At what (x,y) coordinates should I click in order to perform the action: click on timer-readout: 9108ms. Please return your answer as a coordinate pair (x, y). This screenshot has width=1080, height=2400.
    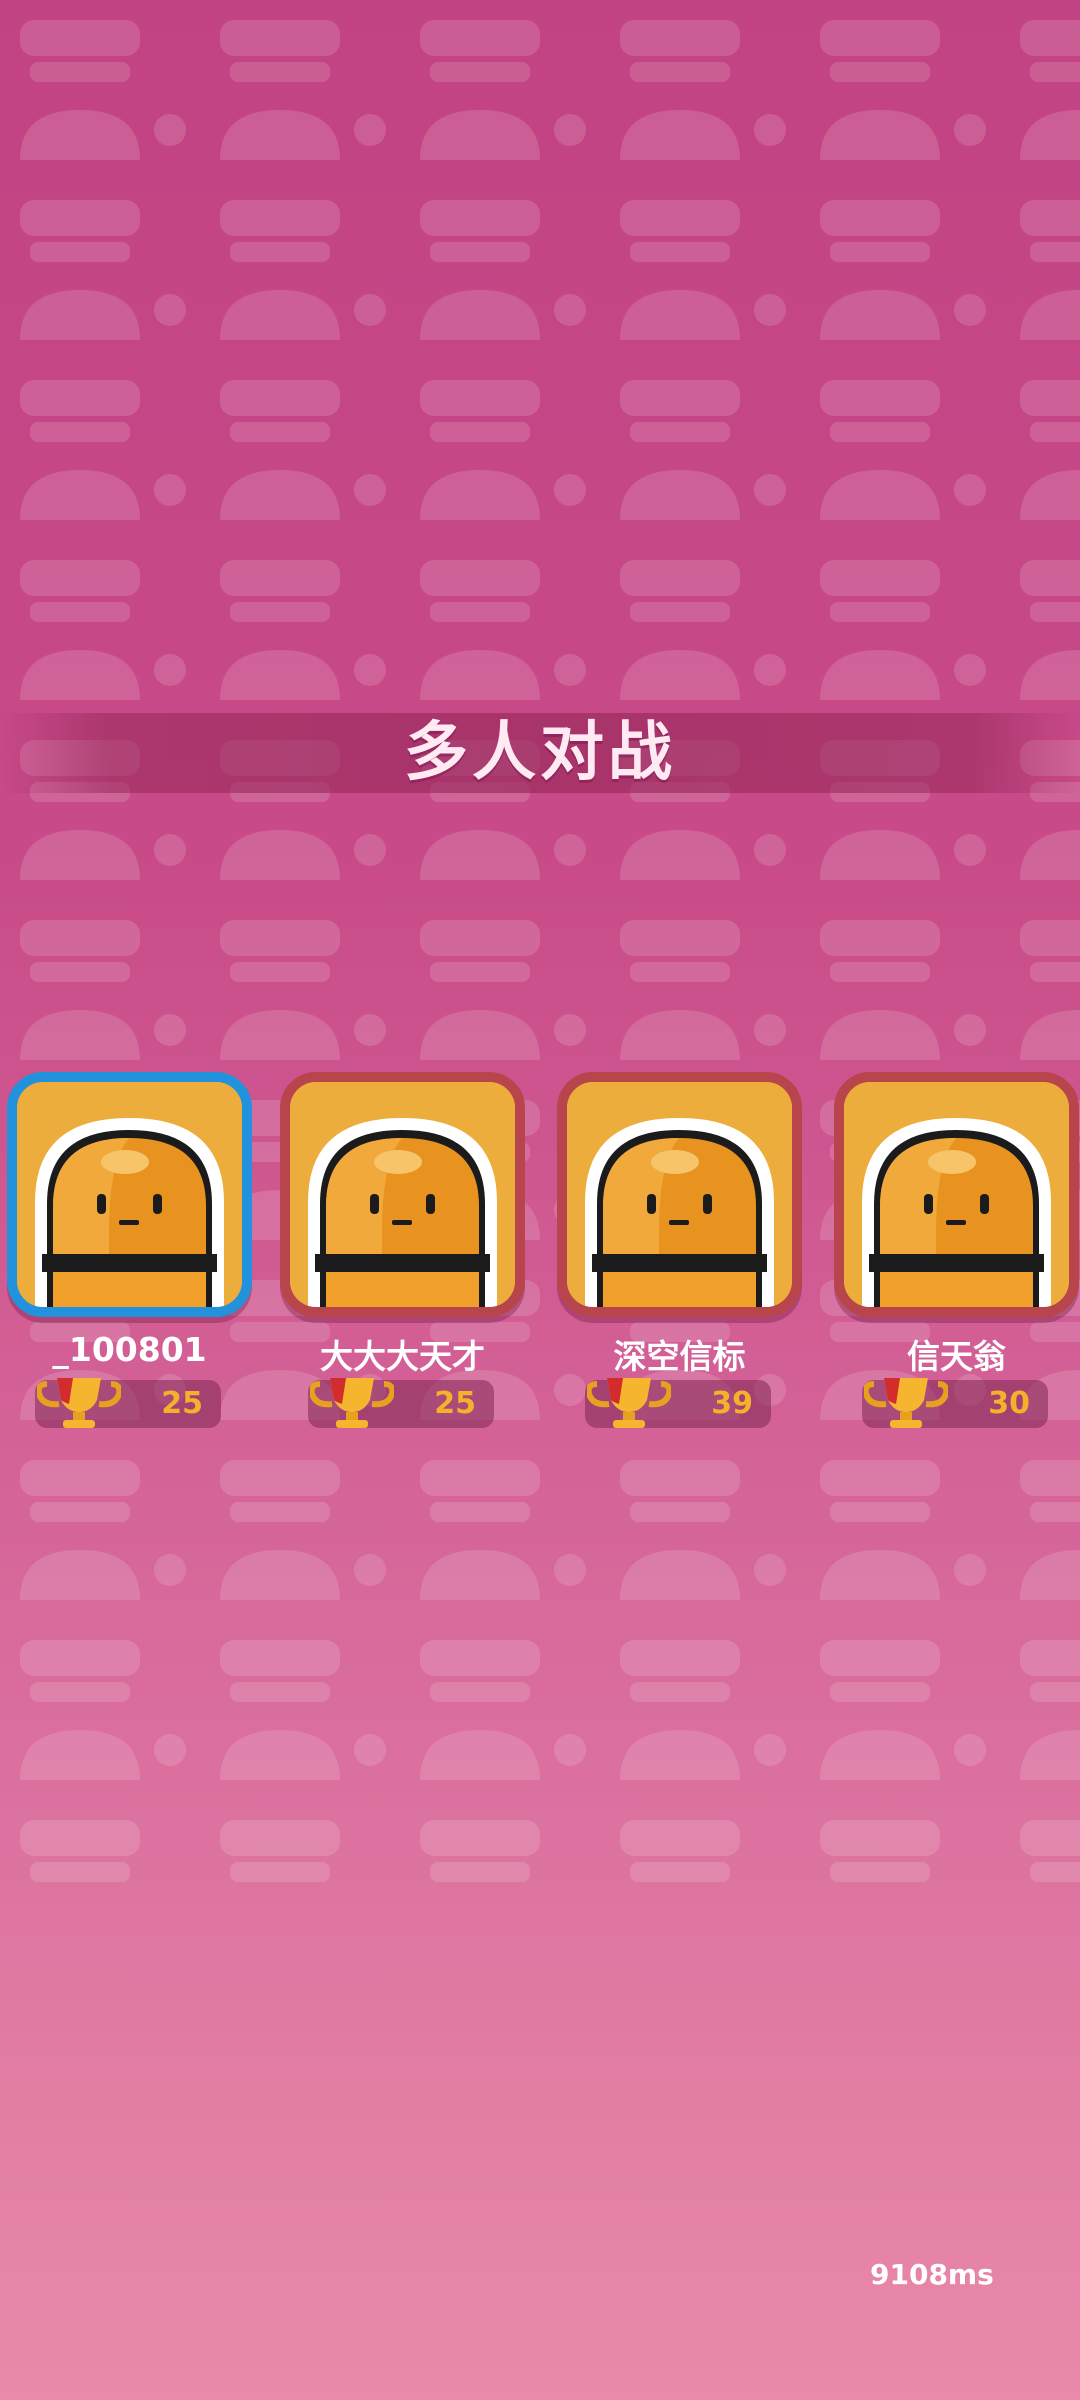
    Looking at the image, I should click on (932, 2274).